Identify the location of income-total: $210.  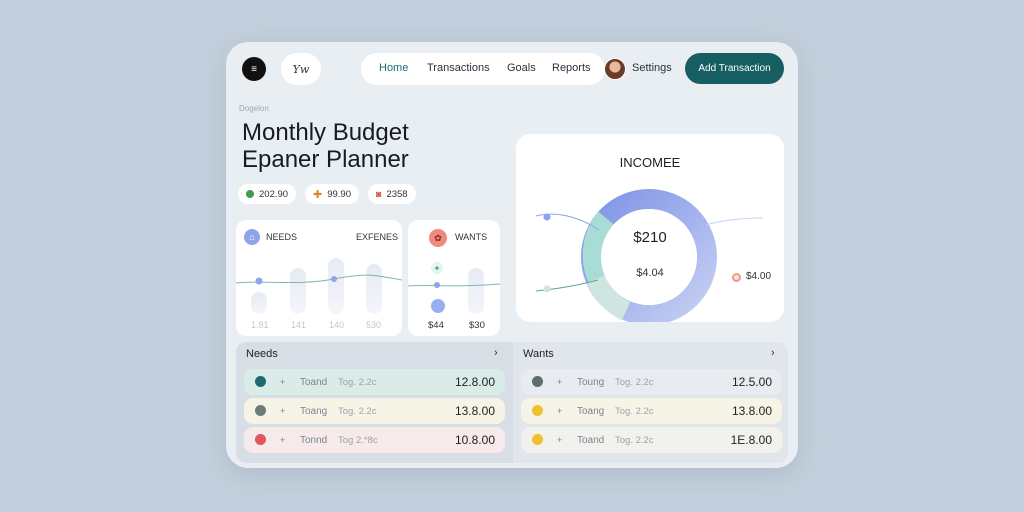
(650, 237).